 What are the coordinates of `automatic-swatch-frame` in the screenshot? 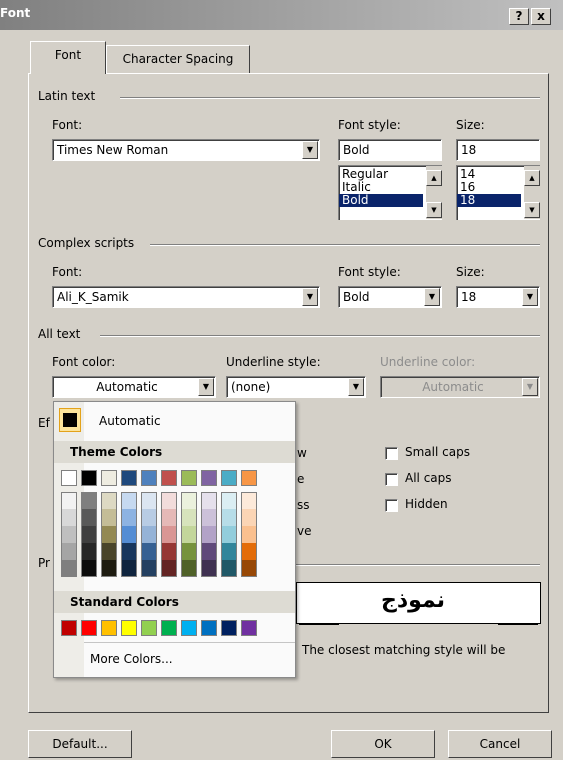 It's located at (70, 420).